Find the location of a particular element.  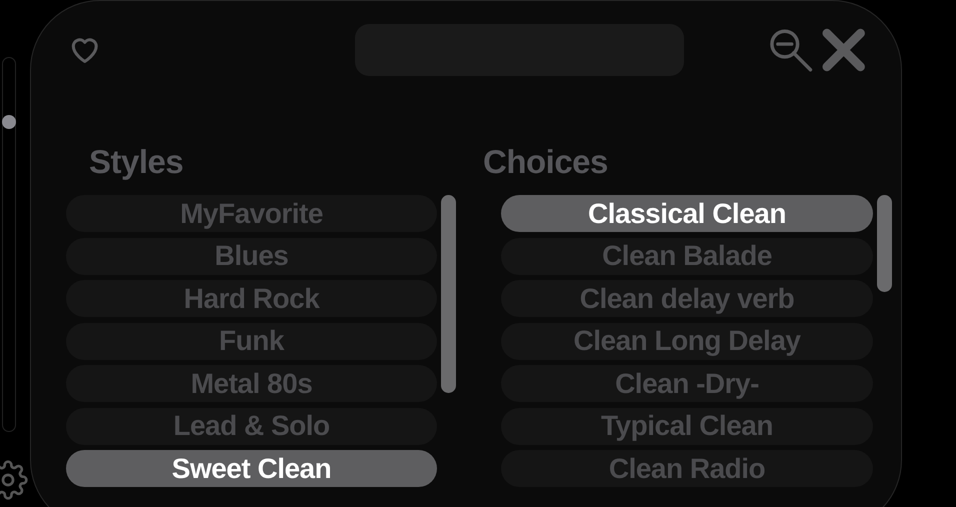

zoom-out-icon is located at coordinates (791, 50).